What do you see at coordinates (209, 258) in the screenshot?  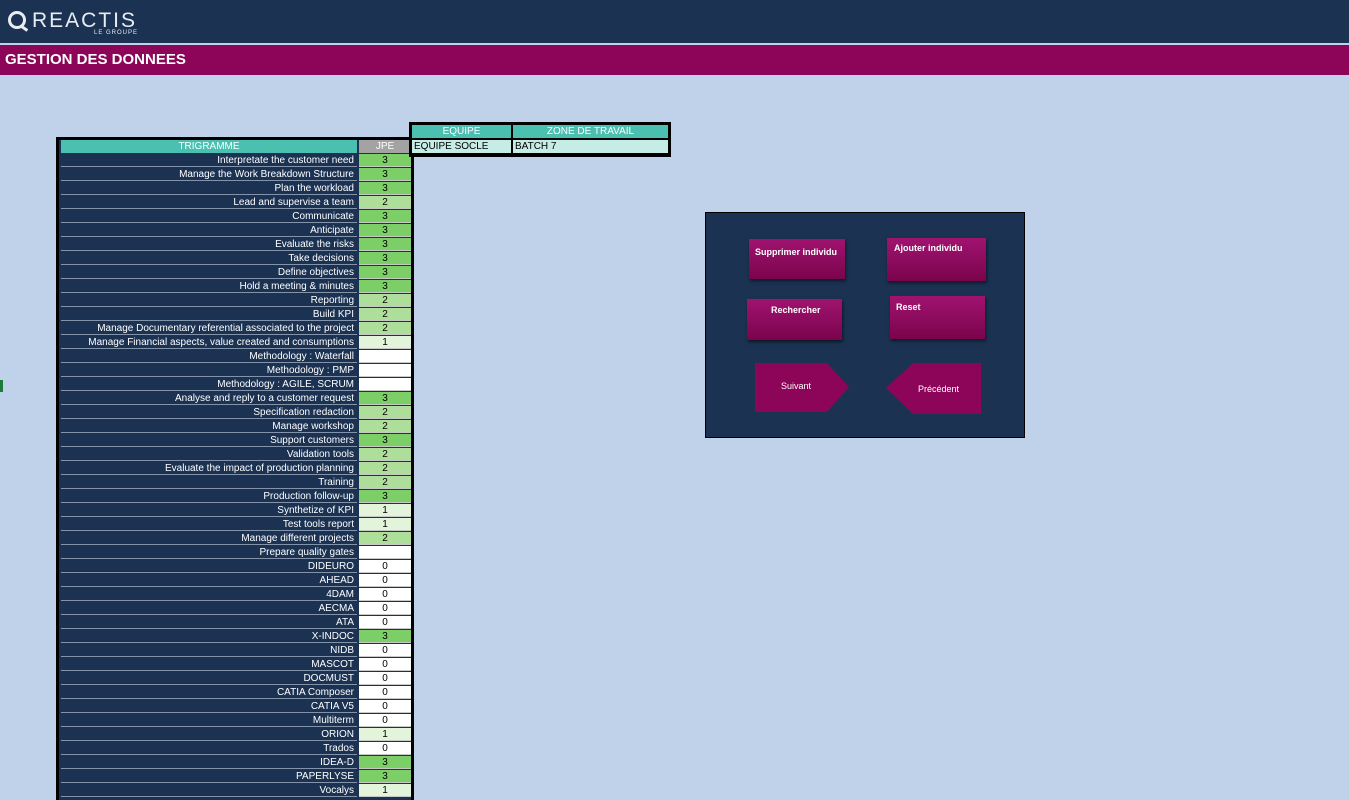 I see `skill-label: Take decisions` at bounding box center [209, 258].